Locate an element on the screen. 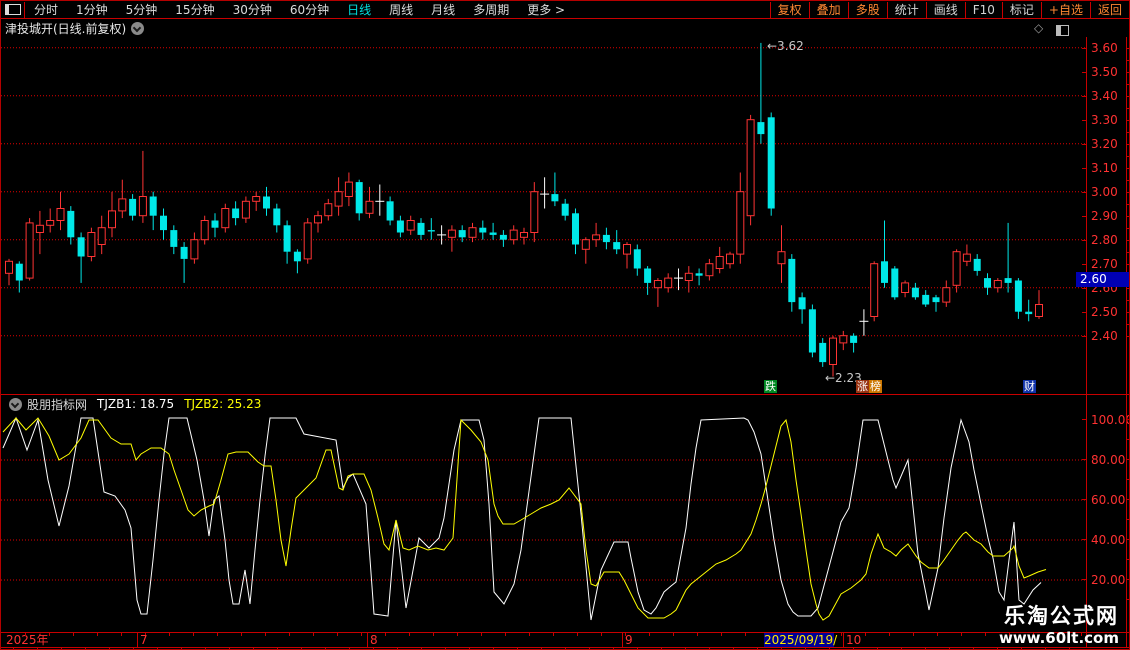  period-tab: 日线 is located at coordinates (359, 10).